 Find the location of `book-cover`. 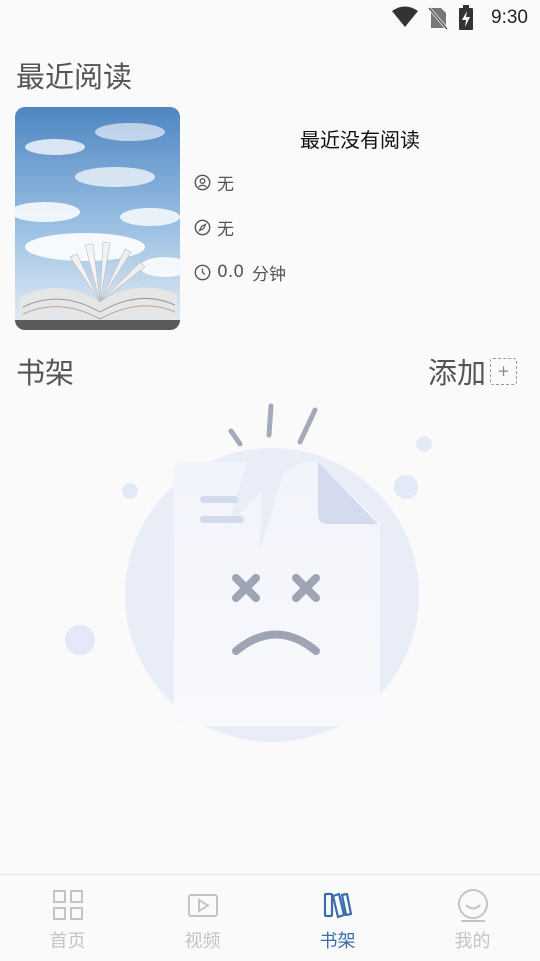

book-cover is located at coordinates (97, 218).